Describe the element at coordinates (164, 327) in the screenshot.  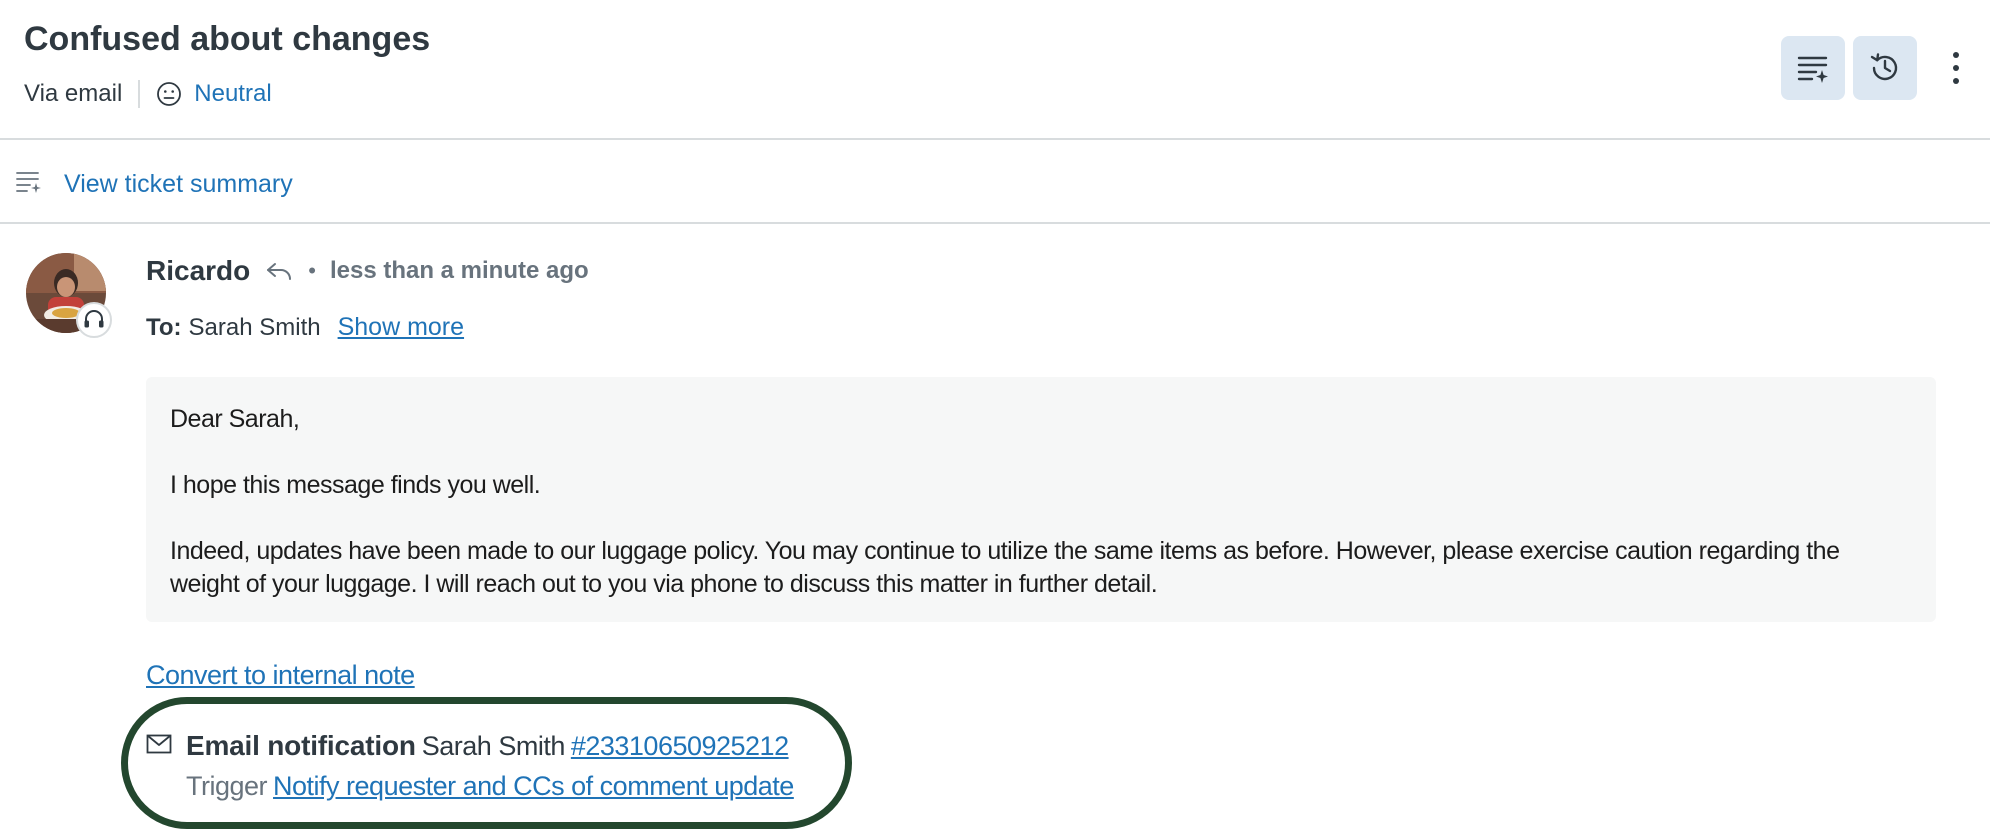
I see `to-label: To:` at that location.